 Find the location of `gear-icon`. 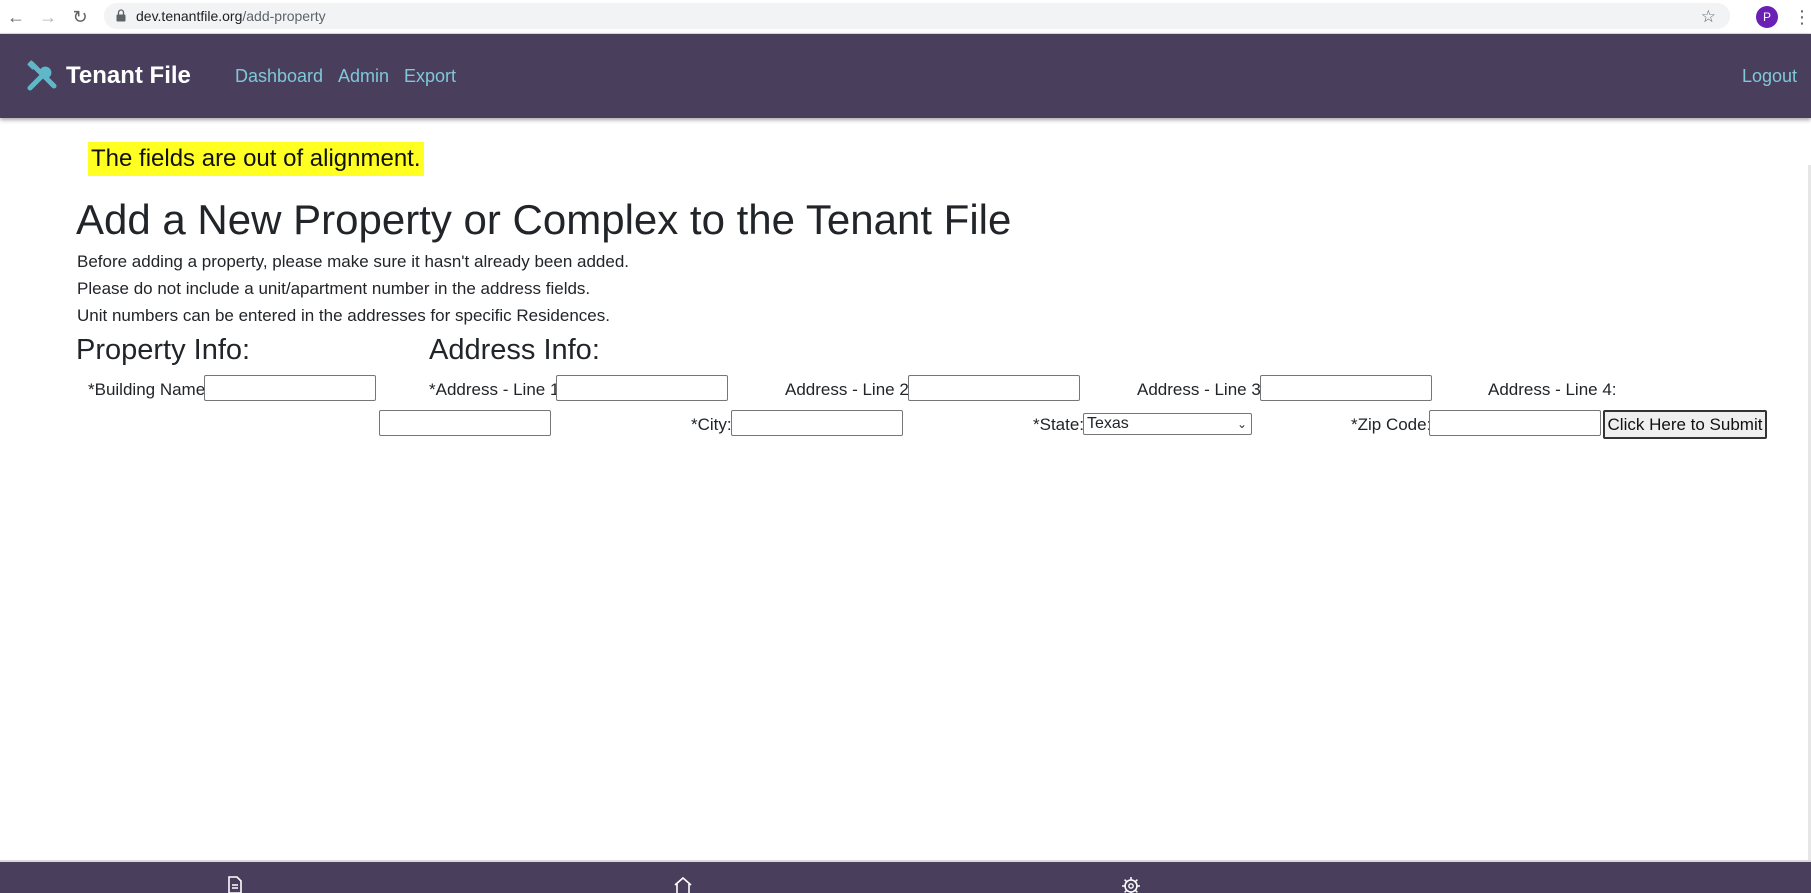

gear-icon is located at coordinates (1131, 884).